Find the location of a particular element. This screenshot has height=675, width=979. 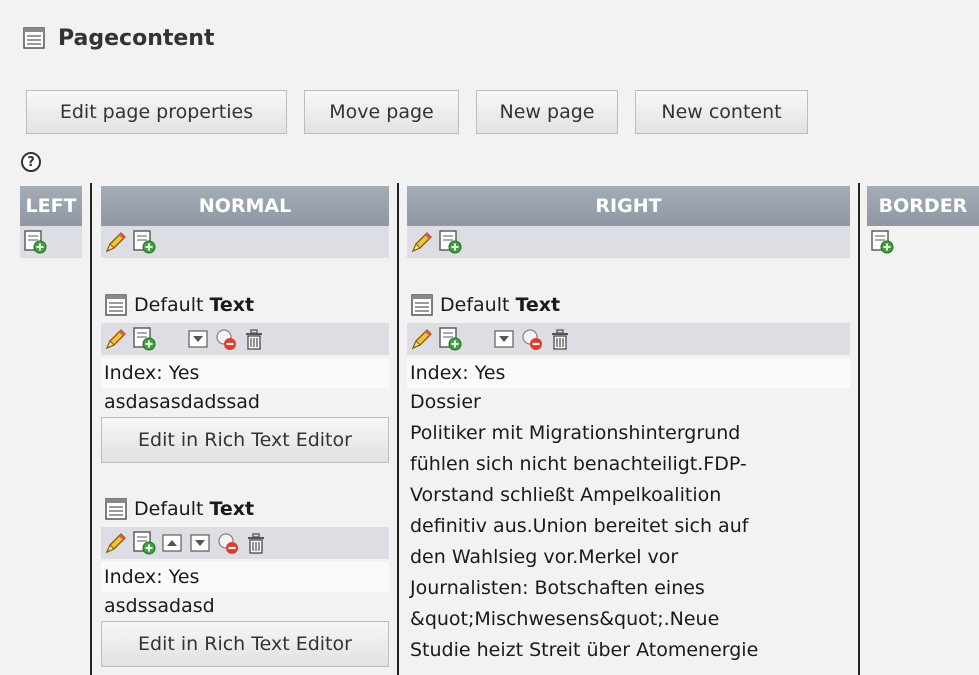

page-header: Pagecontent is located at coordinates (118, 38).